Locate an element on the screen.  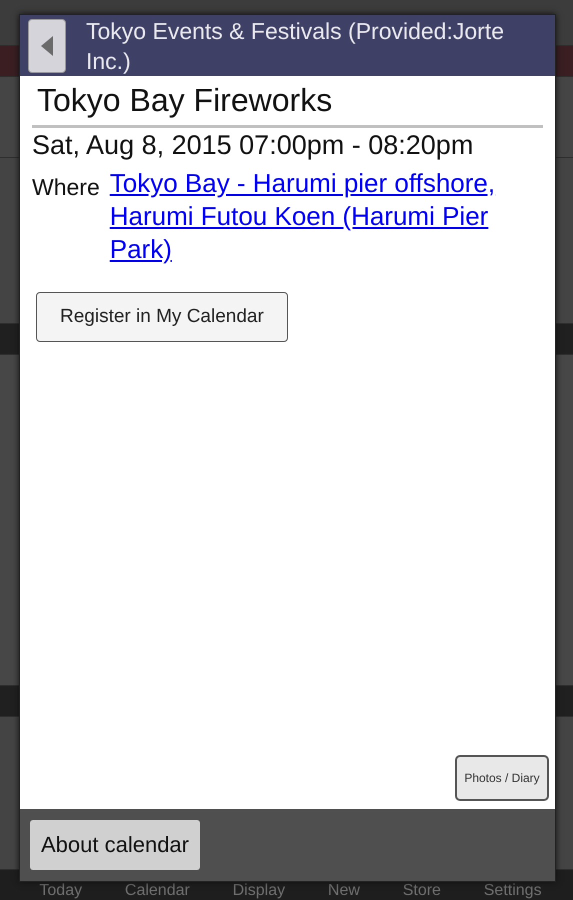
photos-diary-button: Photos / Diary is located at coordinates (502, 778).